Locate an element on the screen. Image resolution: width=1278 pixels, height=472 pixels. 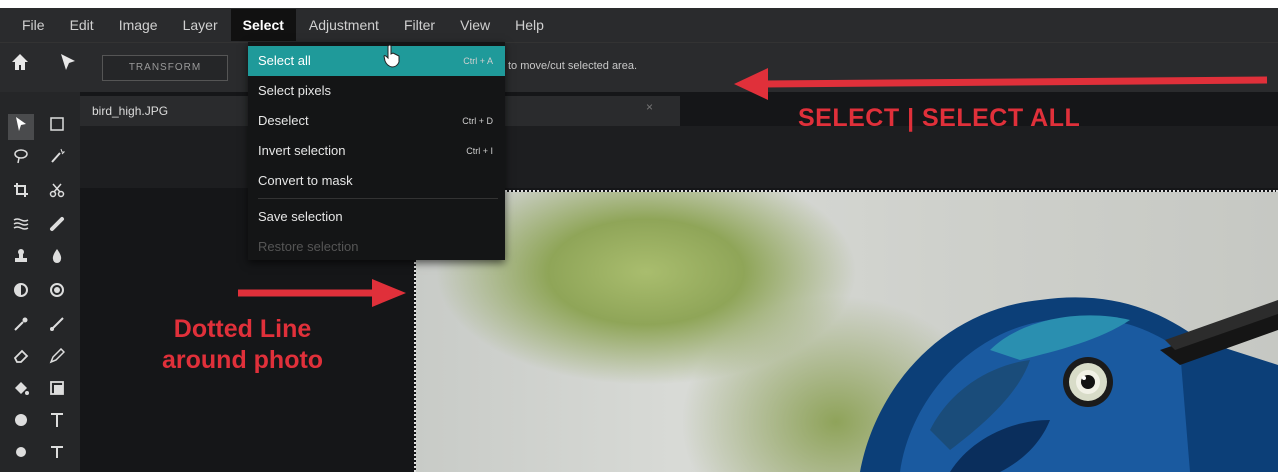
menu-item-label: Restore selection is located at coordinates (308, 246).